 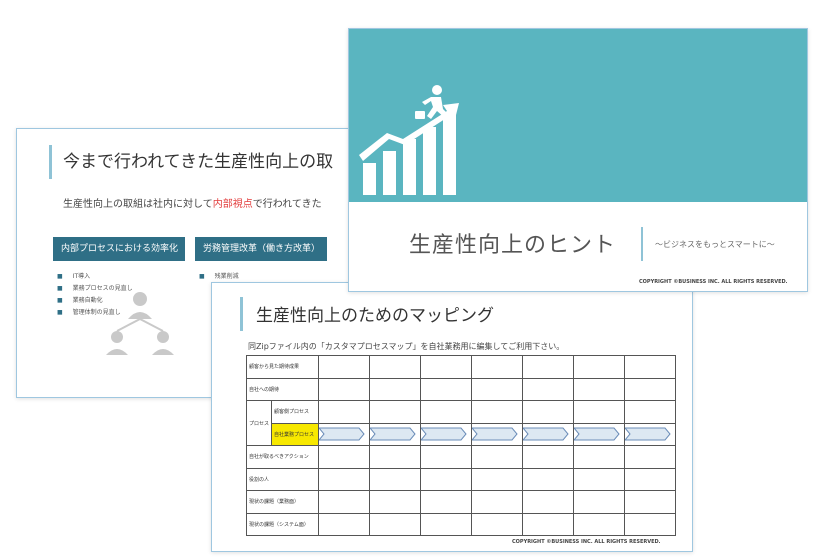 What do you see at coordinates (461, 524) in the screenshot?
I see `table-row: 現状の課題（システム面）` at bounding box center [461, 524].